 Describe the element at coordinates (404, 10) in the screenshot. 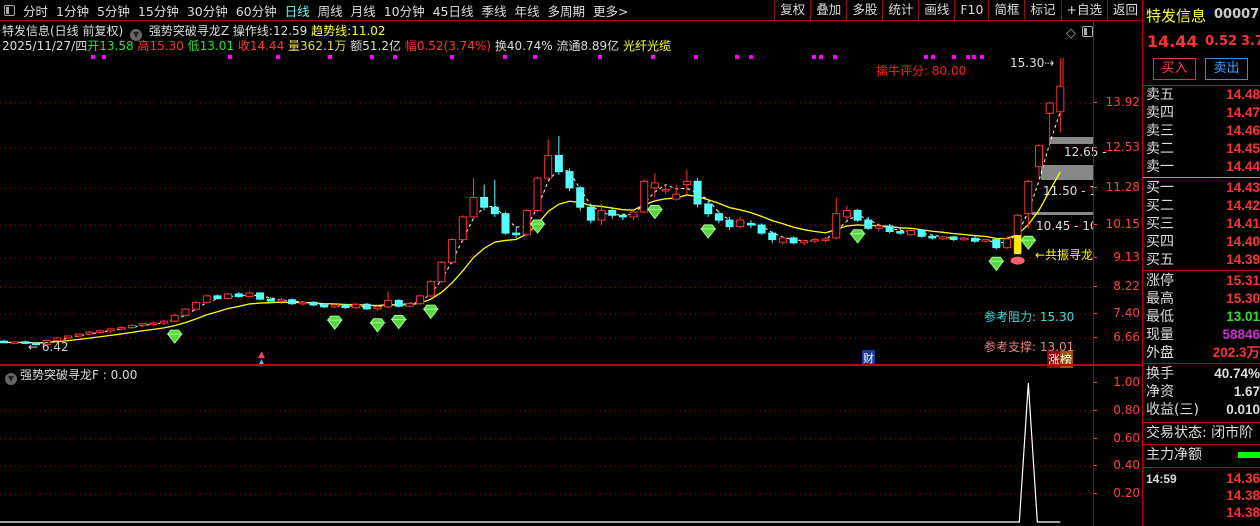

I see `tab-period: 10分钟` at that location.